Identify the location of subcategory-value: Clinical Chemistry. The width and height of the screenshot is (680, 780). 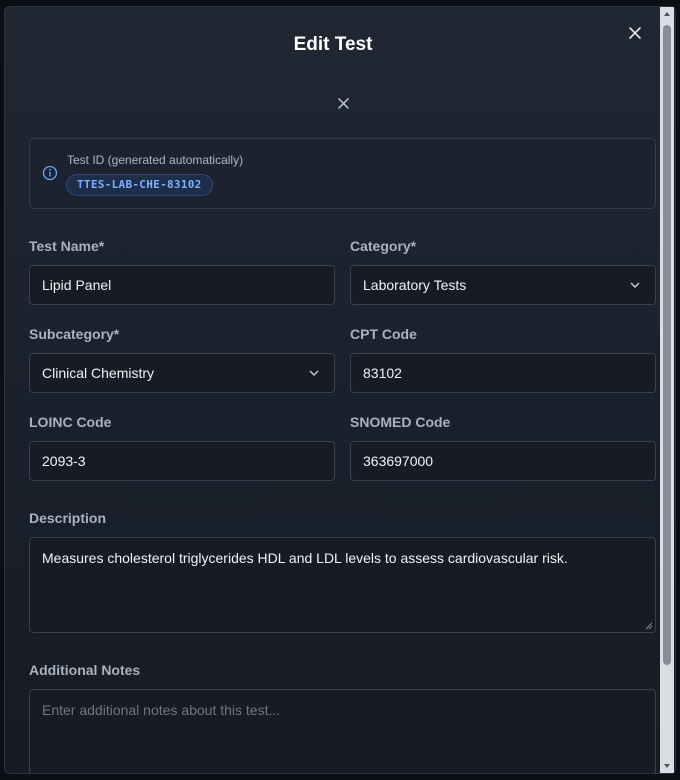
(98, 373).